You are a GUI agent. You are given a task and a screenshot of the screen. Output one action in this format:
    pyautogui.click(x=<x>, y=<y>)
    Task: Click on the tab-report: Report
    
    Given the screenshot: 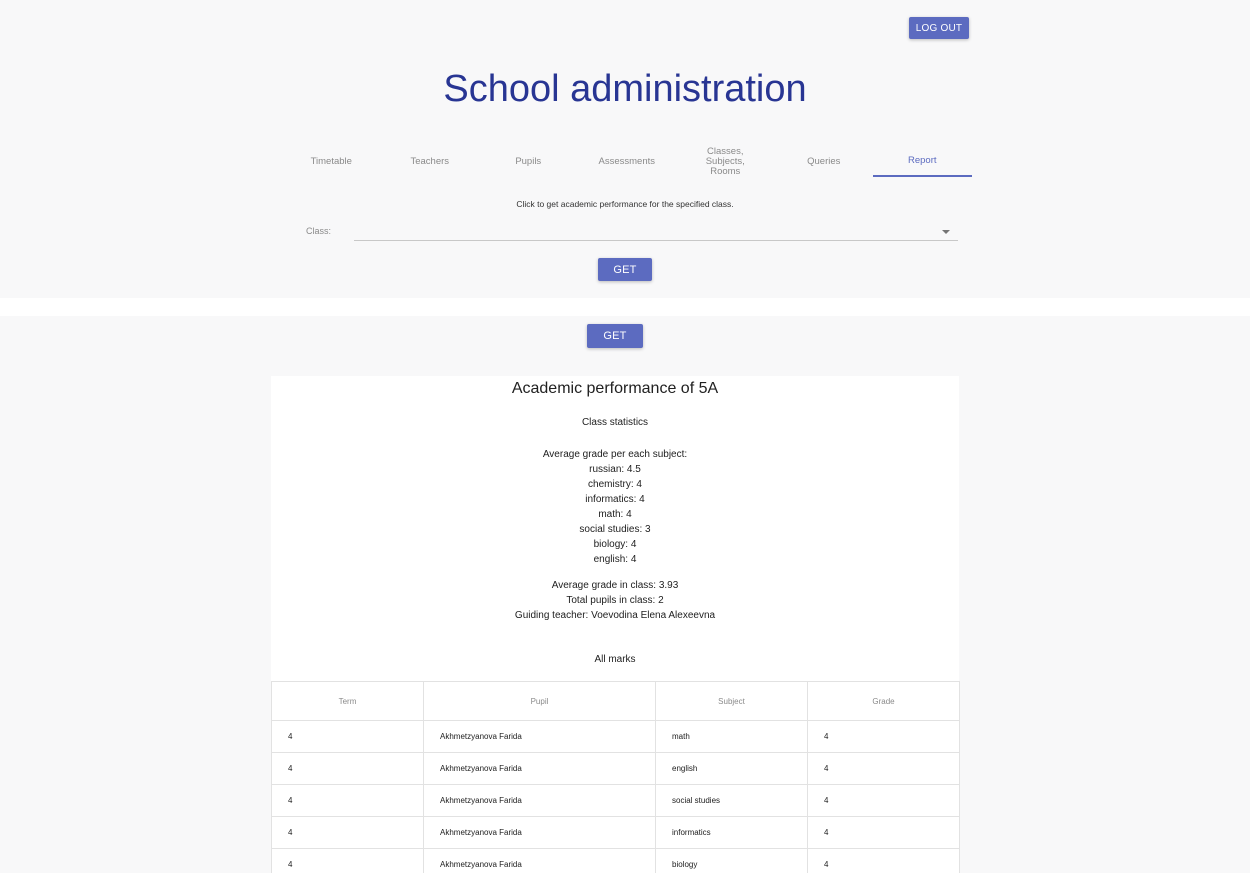 What is the action you would take?
    pyautogui.click(x=922, y=162)
    